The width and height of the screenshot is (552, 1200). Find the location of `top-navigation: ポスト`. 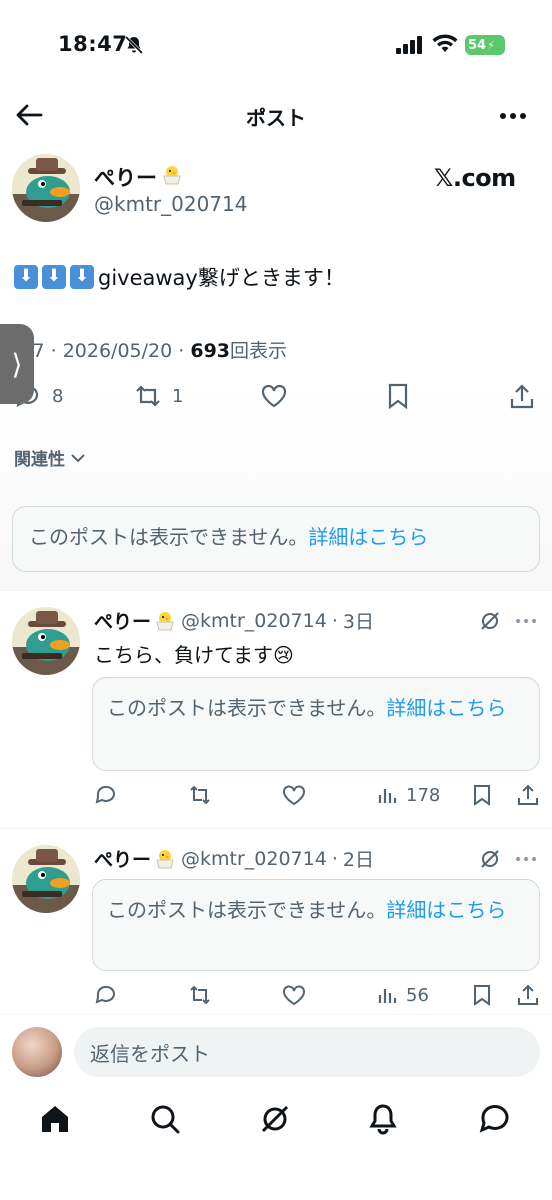

top-navigation: ポスト is located at coordinates (276, 116).